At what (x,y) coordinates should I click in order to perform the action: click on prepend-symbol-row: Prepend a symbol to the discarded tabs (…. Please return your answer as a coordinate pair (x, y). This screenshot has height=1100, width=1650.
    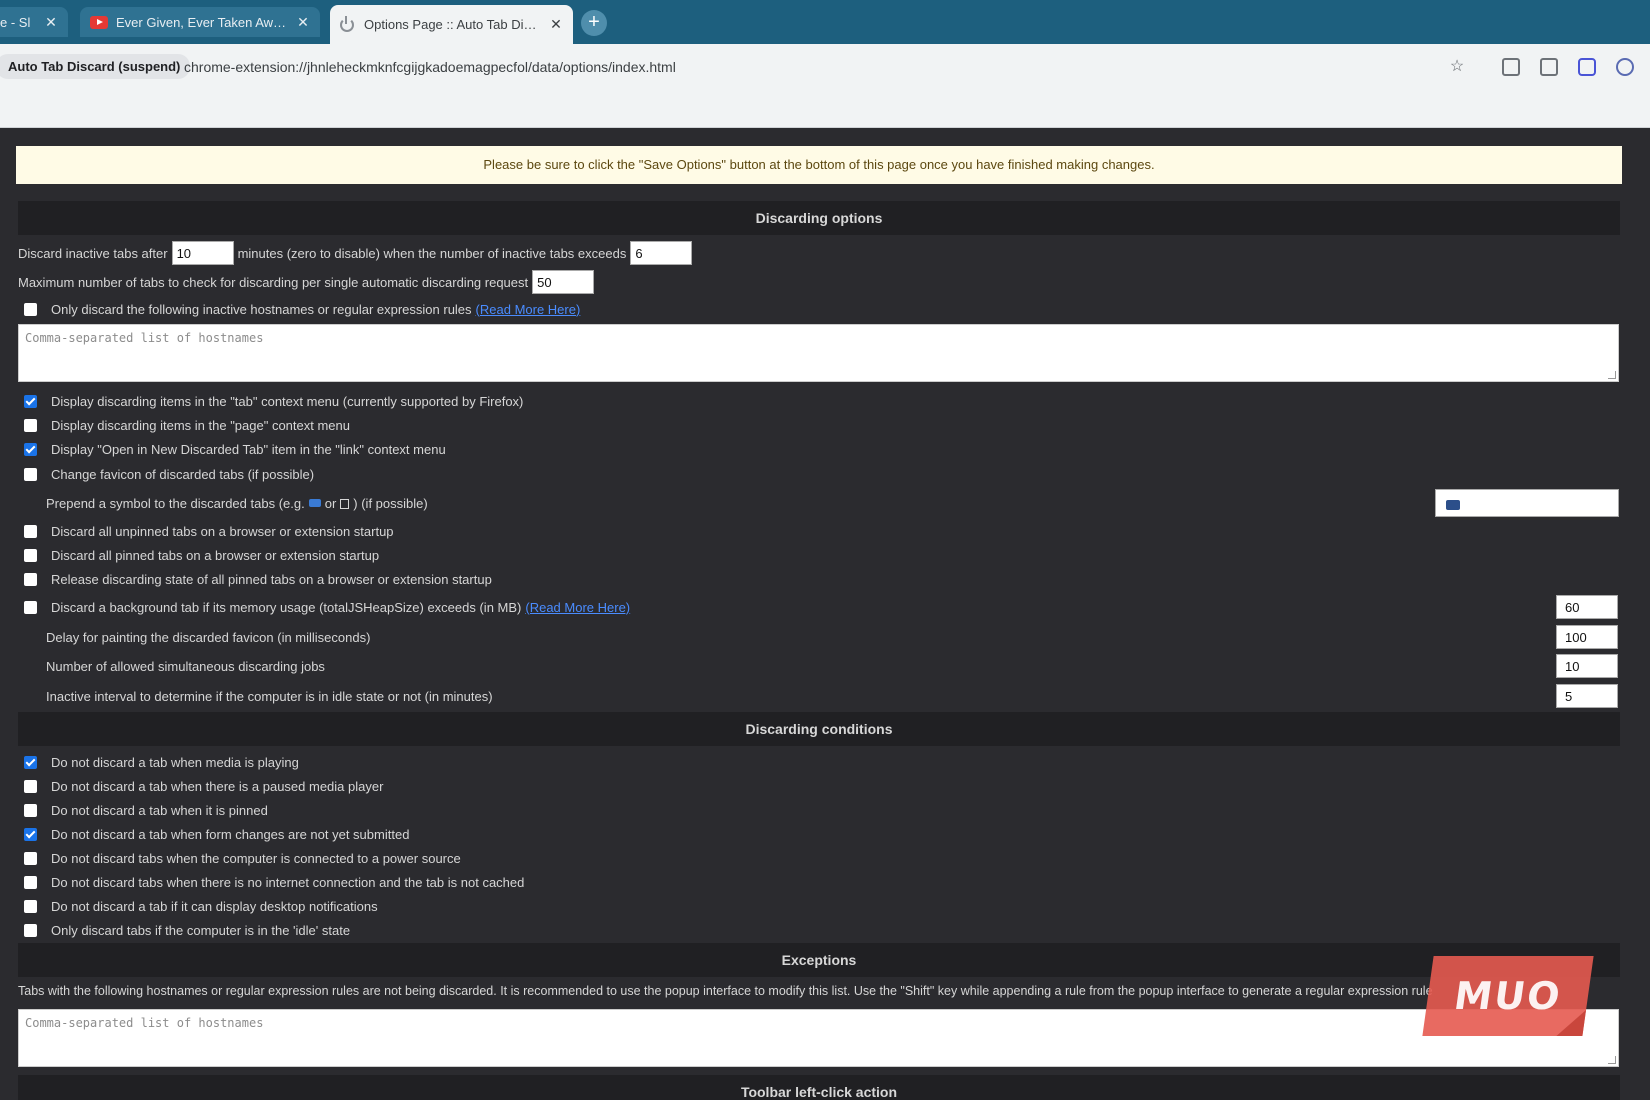
    Looking at the image, I should click on (237, 503).